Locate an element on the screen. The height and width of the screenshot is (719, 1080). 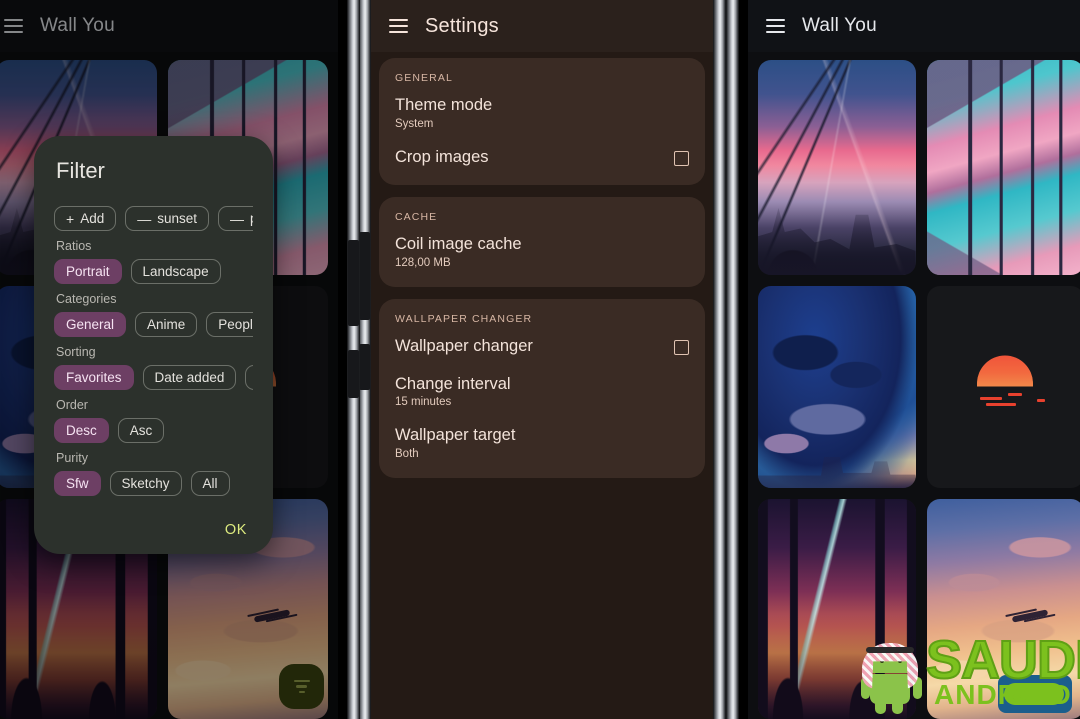
crop-images-checkbox is located at coordinates (681, 158).